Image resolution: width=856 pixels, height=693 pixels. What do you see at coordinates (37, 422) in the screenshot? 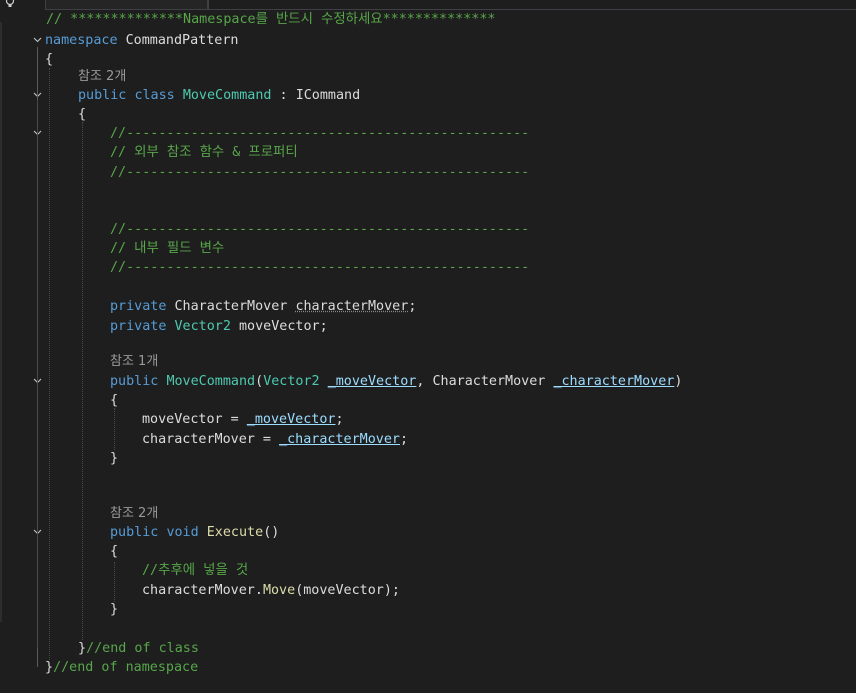
I see `ctor-scope-line` at bounding box center [37, 422].